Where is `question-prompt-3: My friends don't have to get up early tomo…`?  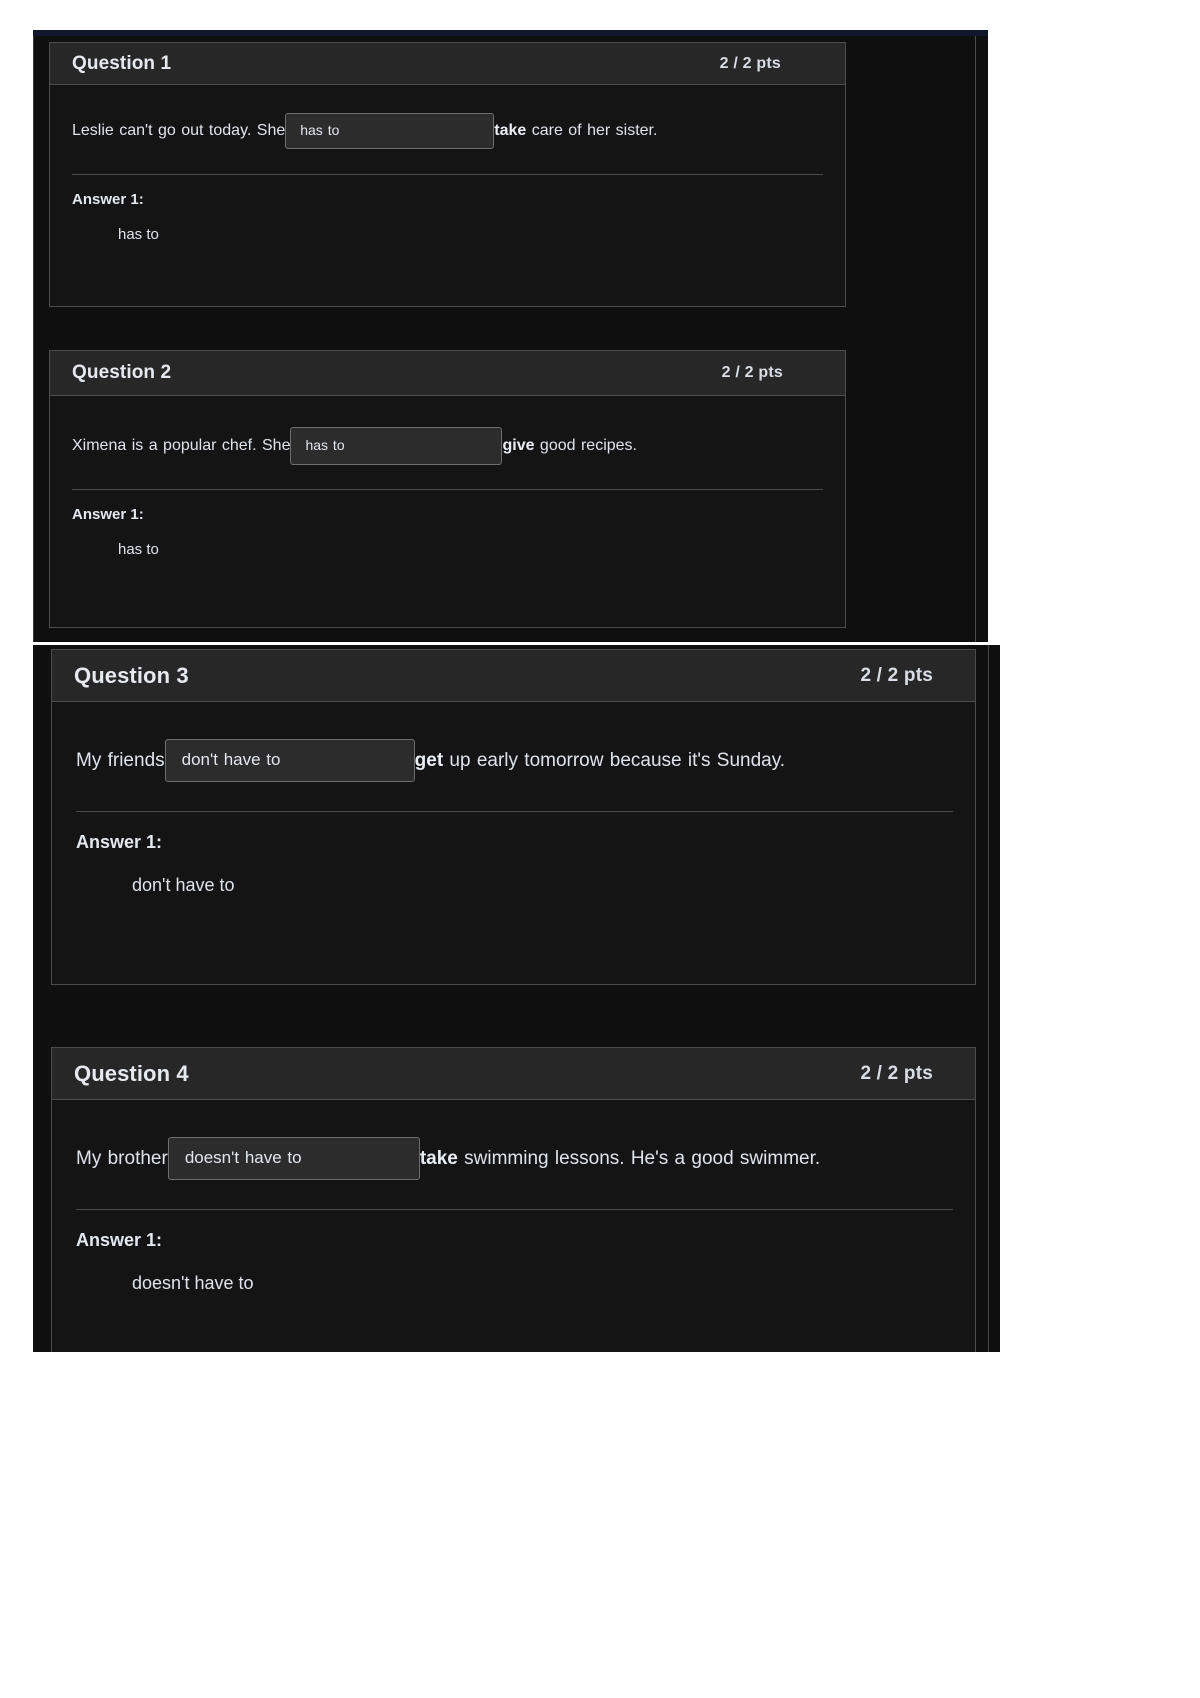
question-prompt-3: My friends don't have to get up early tomo… is located at coordinates (514, 761).